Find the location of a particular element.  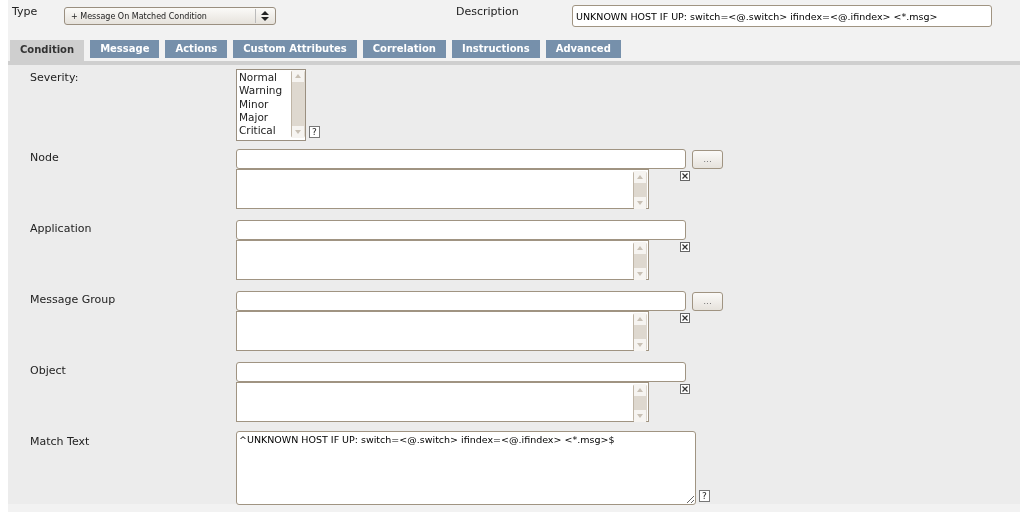

field-label: Match Text is located at coordinates (60, 442).